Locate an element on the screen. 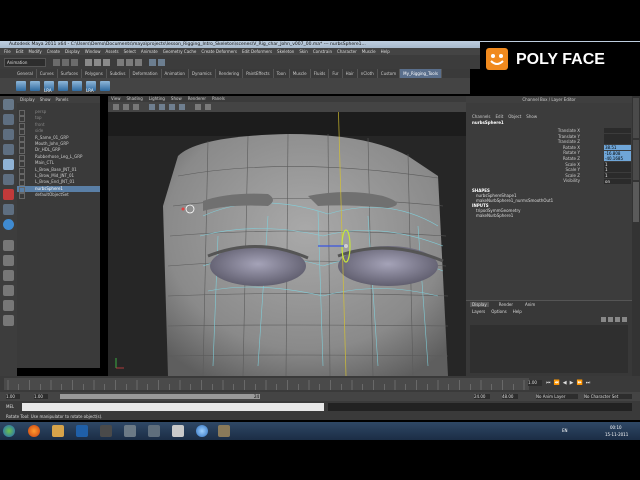 Image resolution: width=640 pixels, height=480 pixels. move-tool-icon is located at coordinates (8, 149).